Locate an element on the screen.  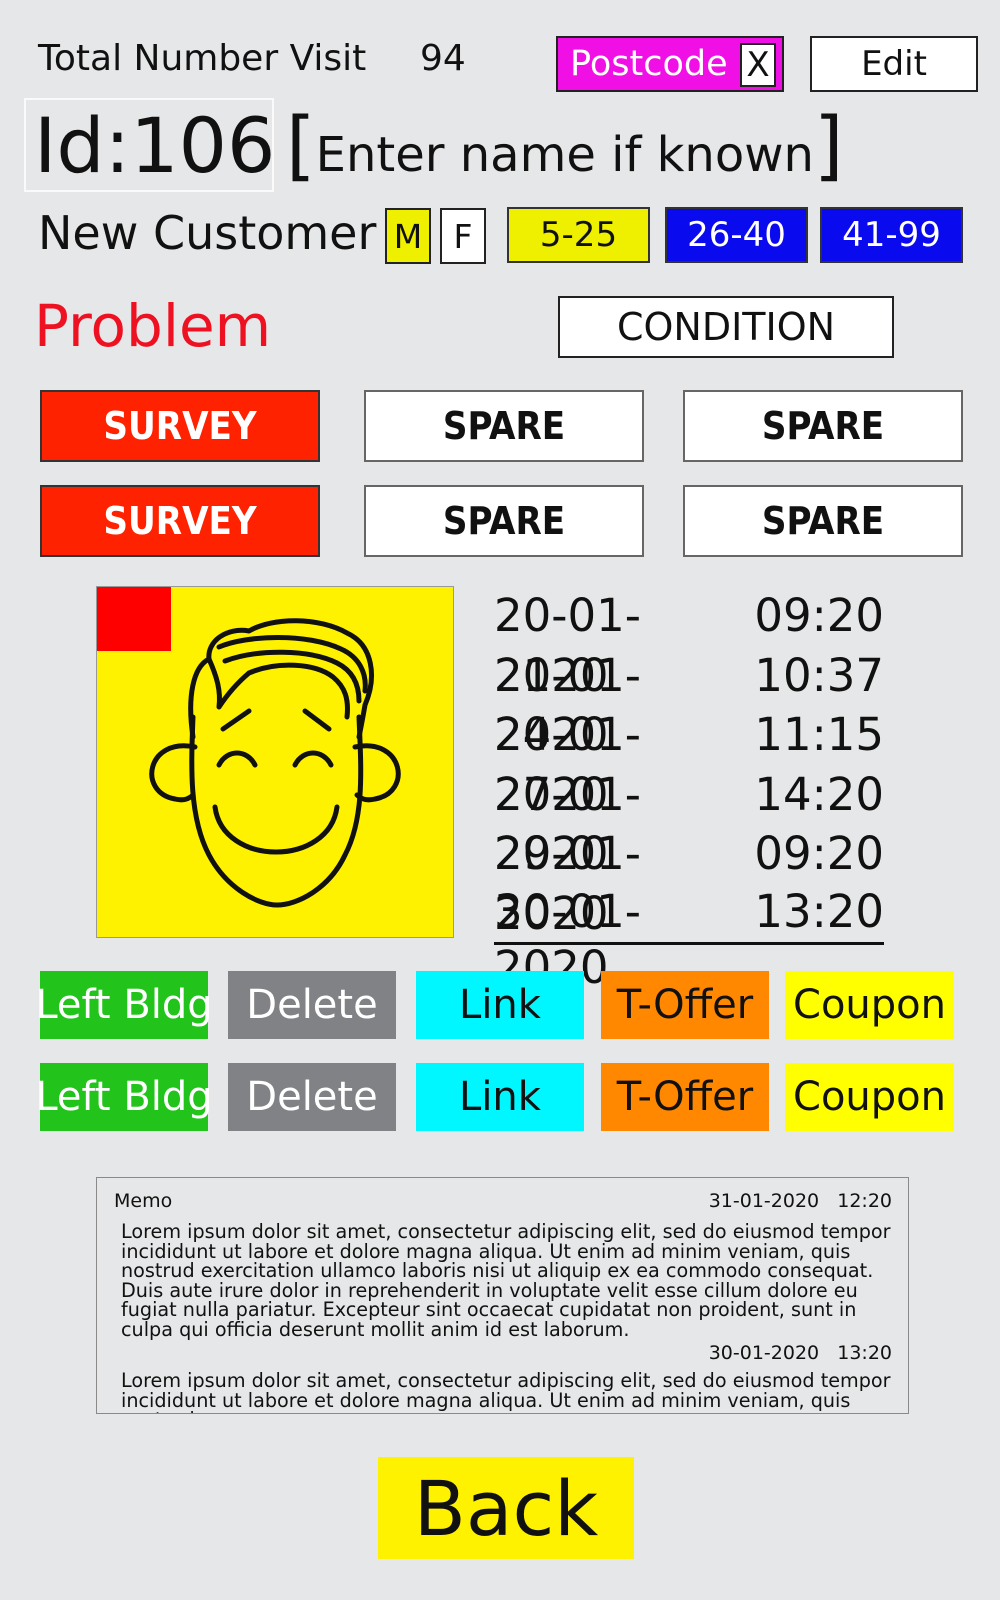
customer-avatar is located at coordinates (275, 762).